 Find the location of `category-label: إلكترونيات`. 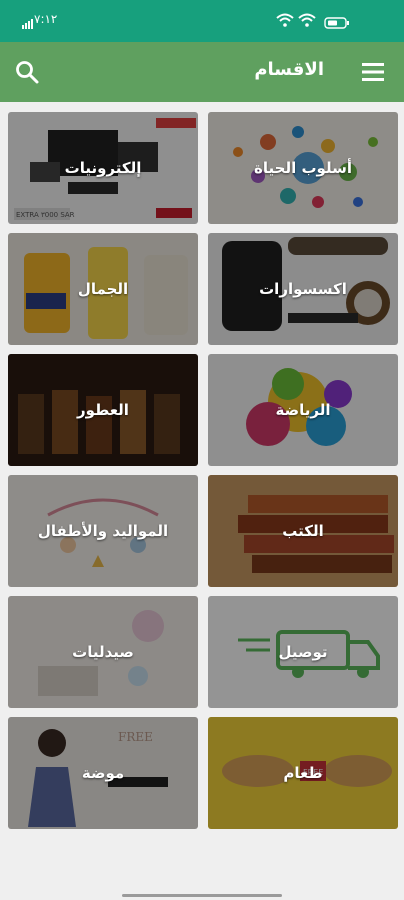

category-label: إلكترونيات is located at coordinates (103, 168).